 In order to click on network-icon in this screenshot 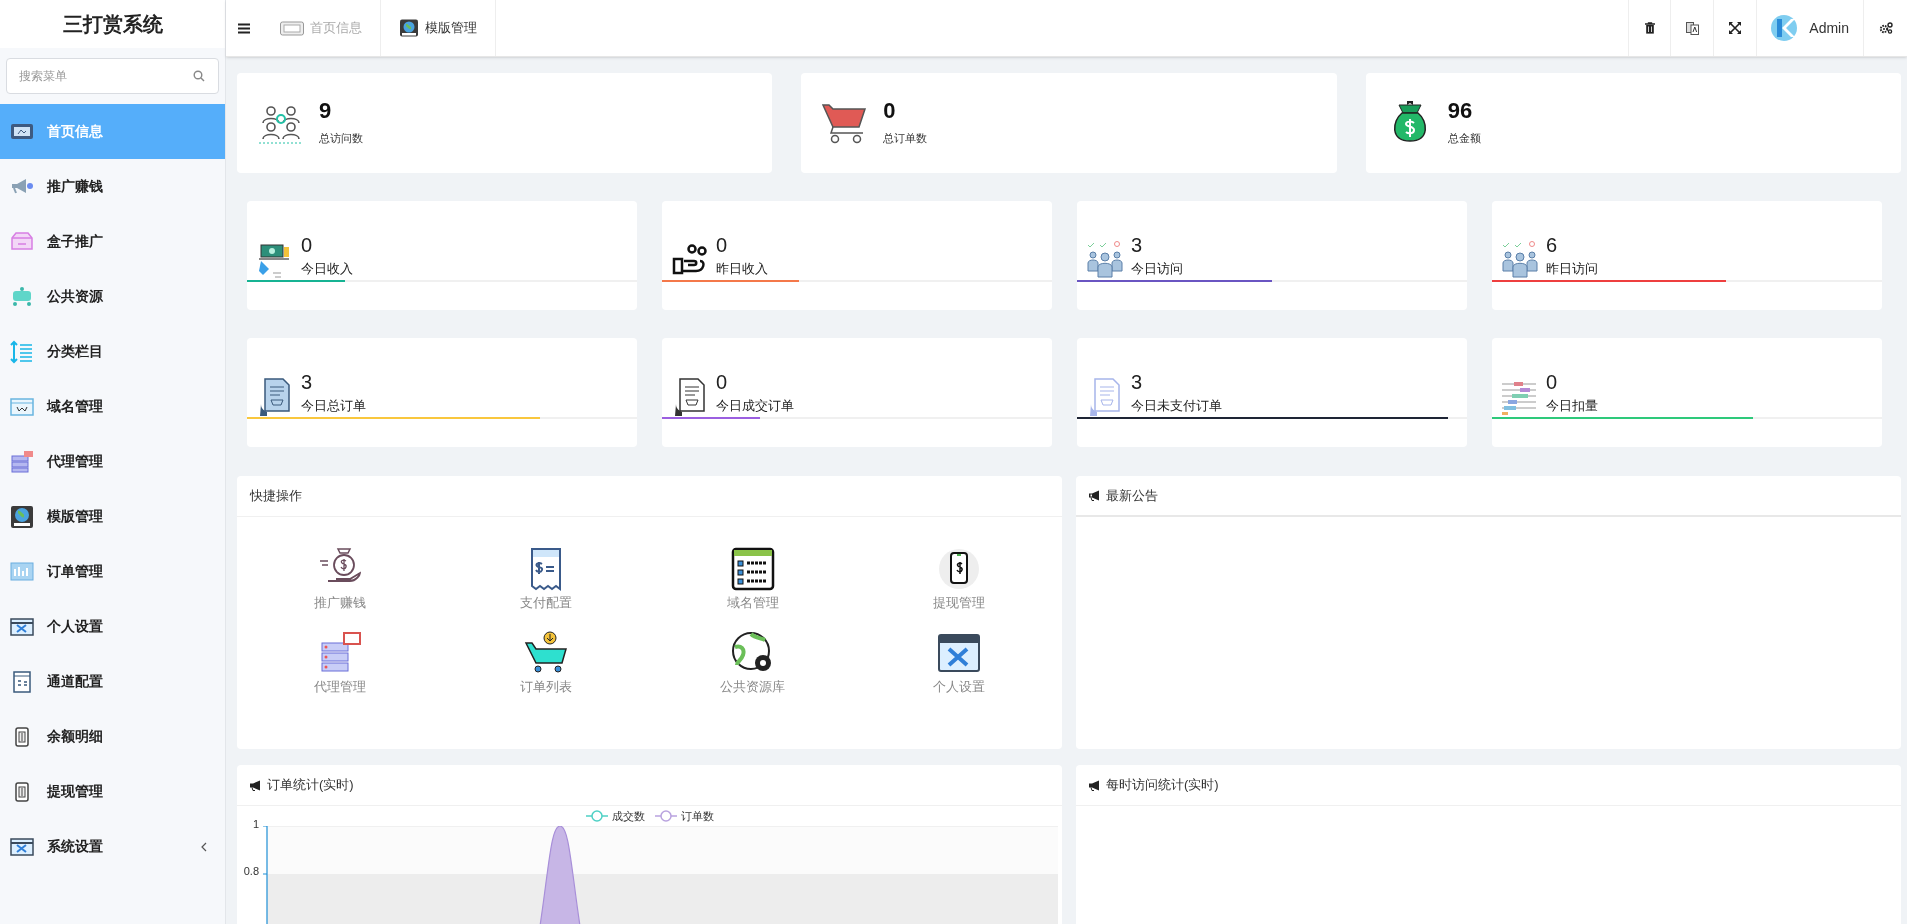, I will do `click(22, 296)`.